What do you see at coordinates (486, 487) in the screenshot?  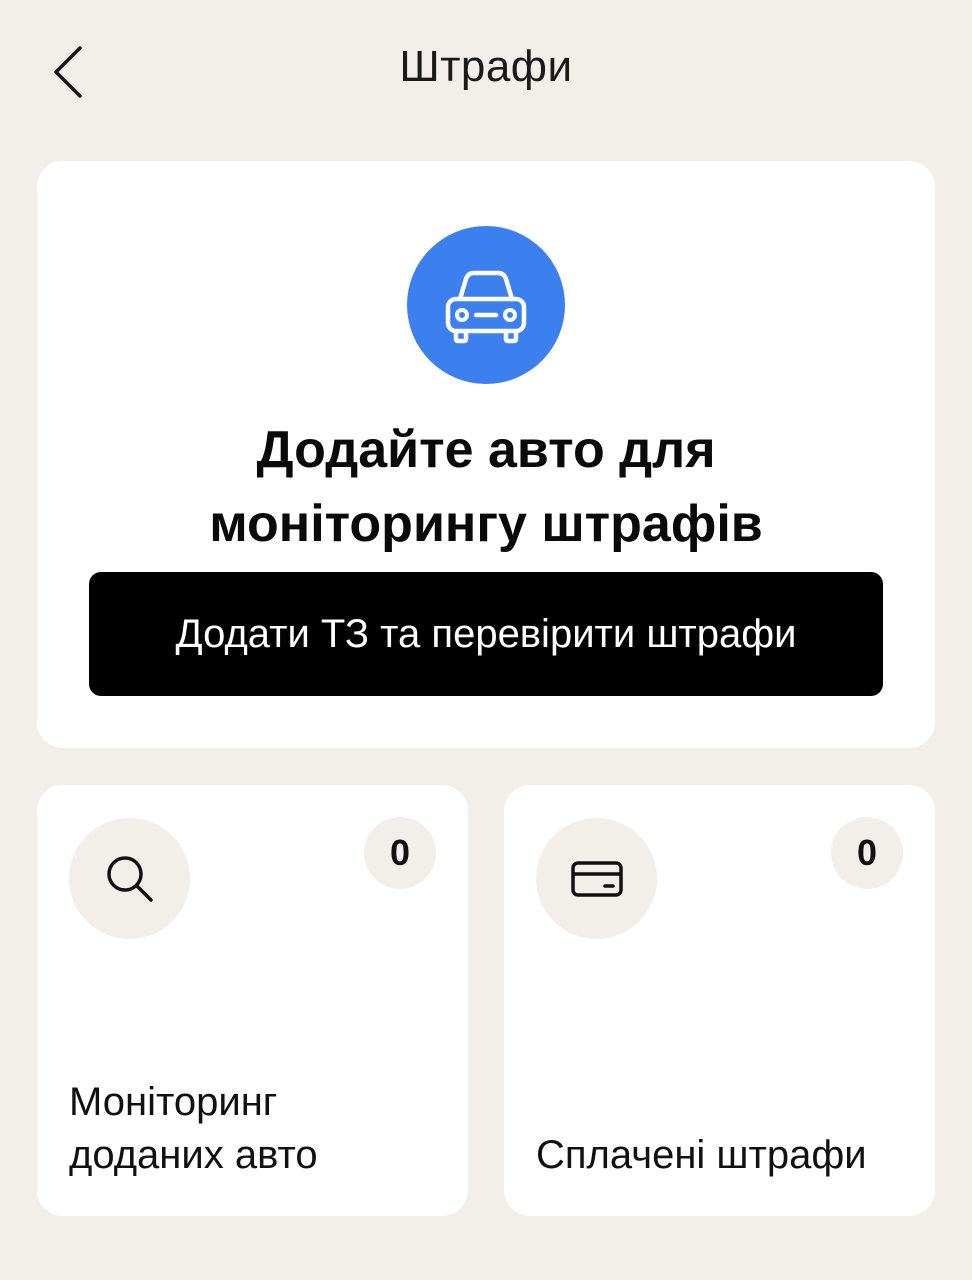 I see `hero-title: Додайте авто для моніторингу штрафів` at bounding box center [486, 487].